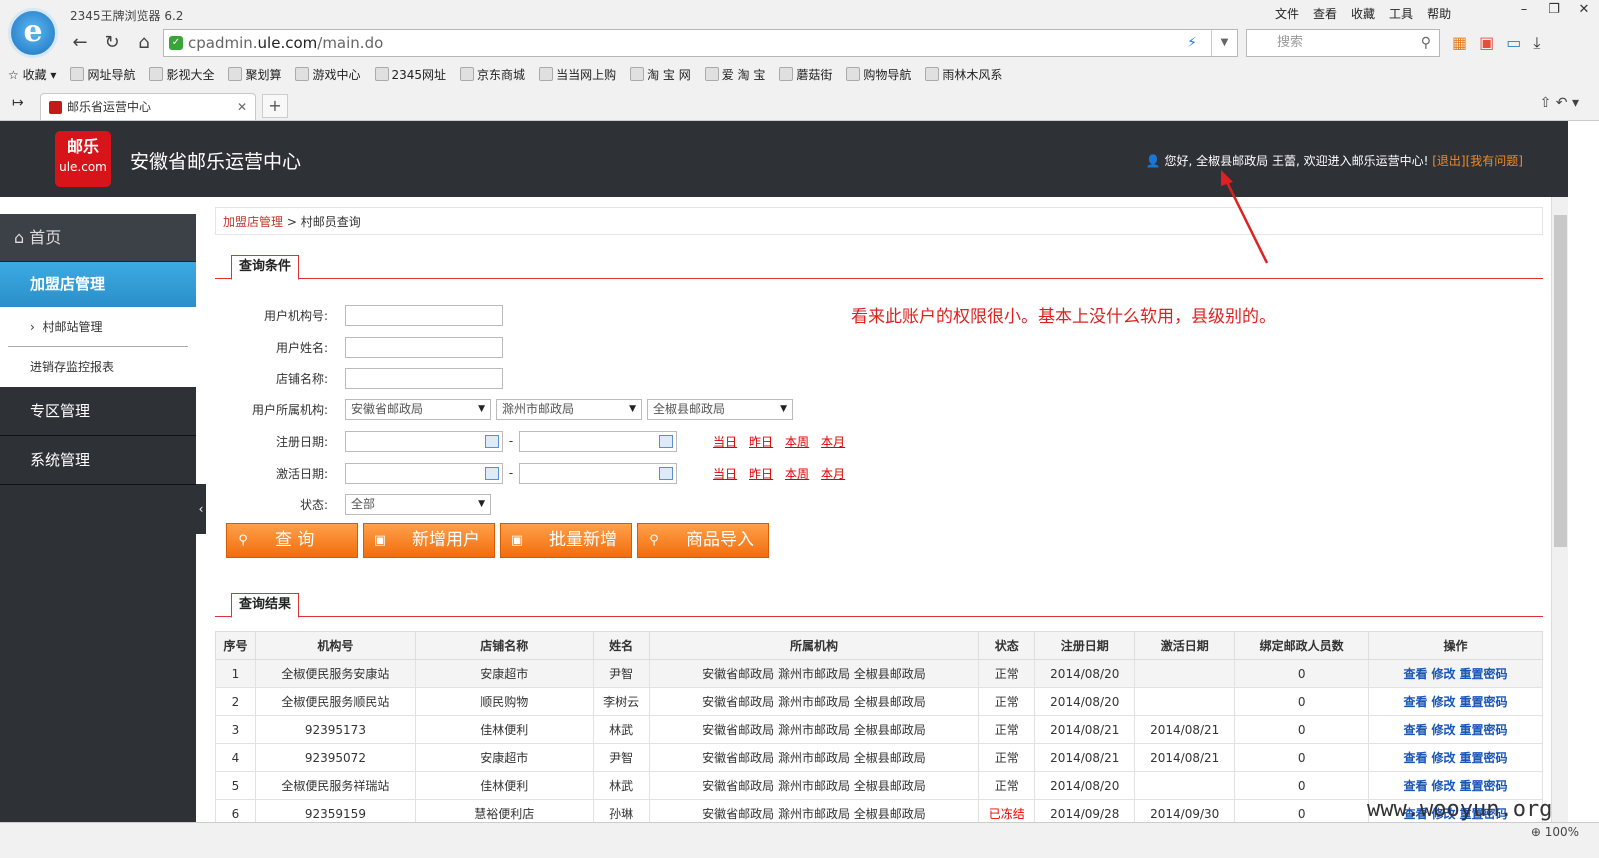  What do you see at coordinates (98, 284) in the screenshot?
I see `sidebar-item-franchise: 加盟店管理` at bounding box center [98, 284].